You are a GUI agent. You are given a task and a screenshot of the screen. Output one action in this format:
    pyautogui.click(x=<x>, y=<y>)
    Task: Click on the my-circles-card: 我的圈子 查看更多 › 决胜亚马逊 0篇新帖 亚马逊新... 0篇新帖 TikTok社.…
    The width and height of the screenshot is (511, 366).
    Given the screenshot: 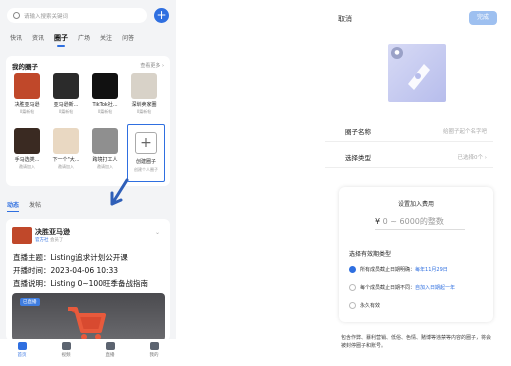 What is the action you would take?
    pyautogui.click(x=88, y=121)
    